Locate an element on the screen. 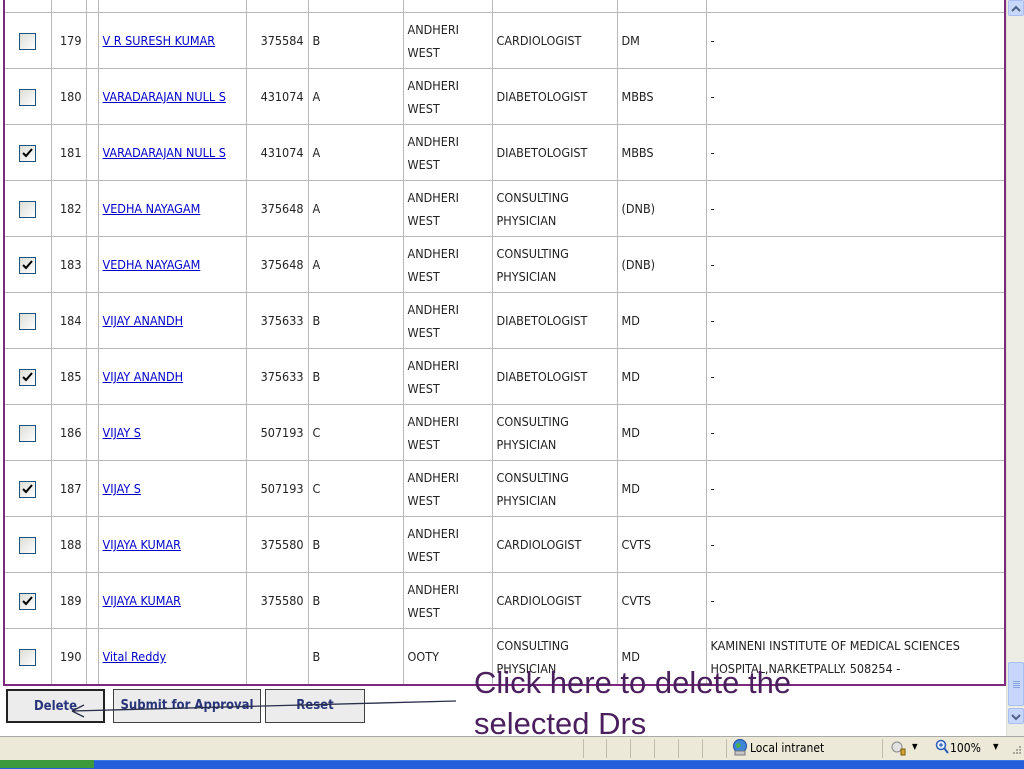 The image size is (1024, 769). privacy-icon is located at coordinates (899, 749).